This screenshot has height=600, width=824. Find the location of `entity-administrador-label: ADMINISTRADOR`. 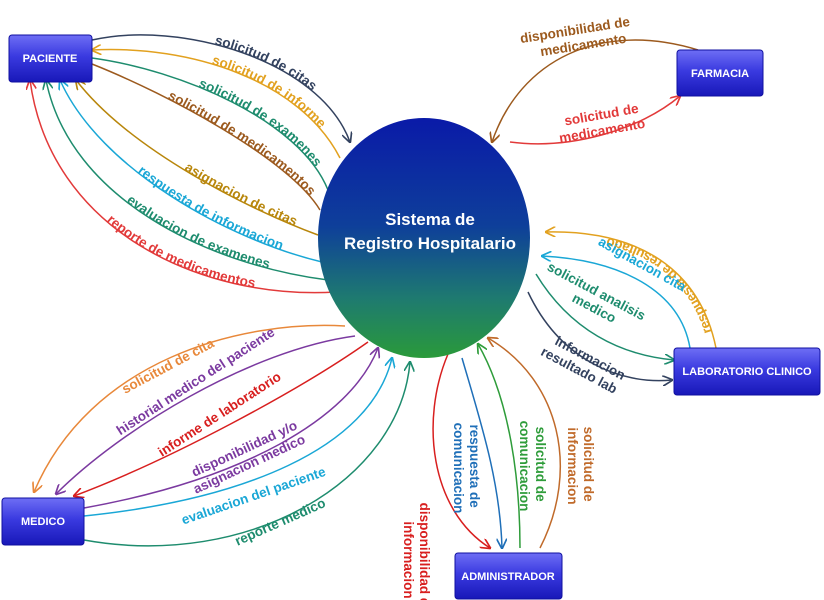

entity-administrador-label: ADMINISTRADOR is located at coordinates (508, 577).